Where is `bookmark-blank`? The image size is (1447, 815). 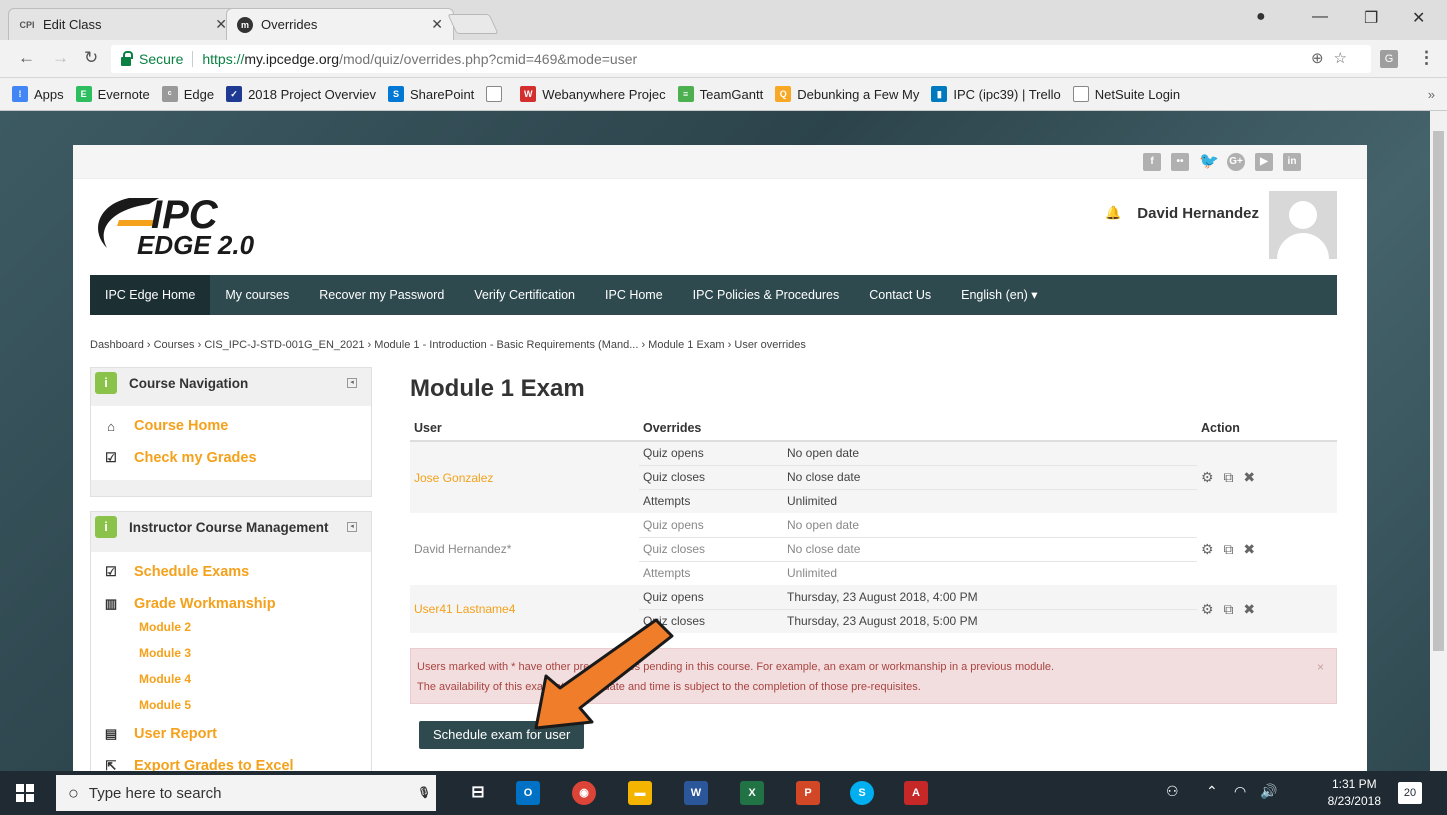
bookmark-blank is located at coordinates (497, 94).